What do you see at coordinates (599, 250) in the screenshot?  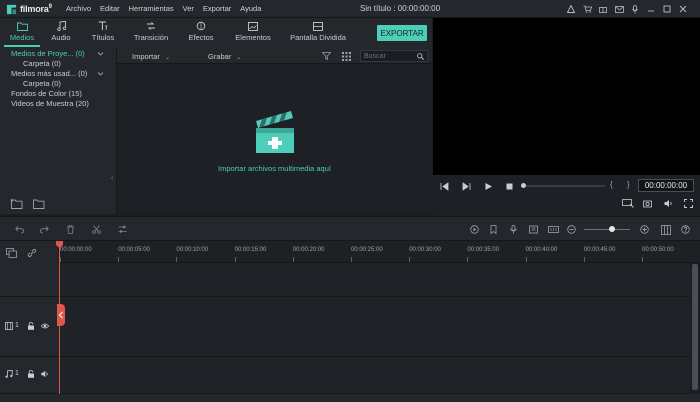 I see `ruler-tick-label: 00:00:45:00` at bounding box center [599, 250].